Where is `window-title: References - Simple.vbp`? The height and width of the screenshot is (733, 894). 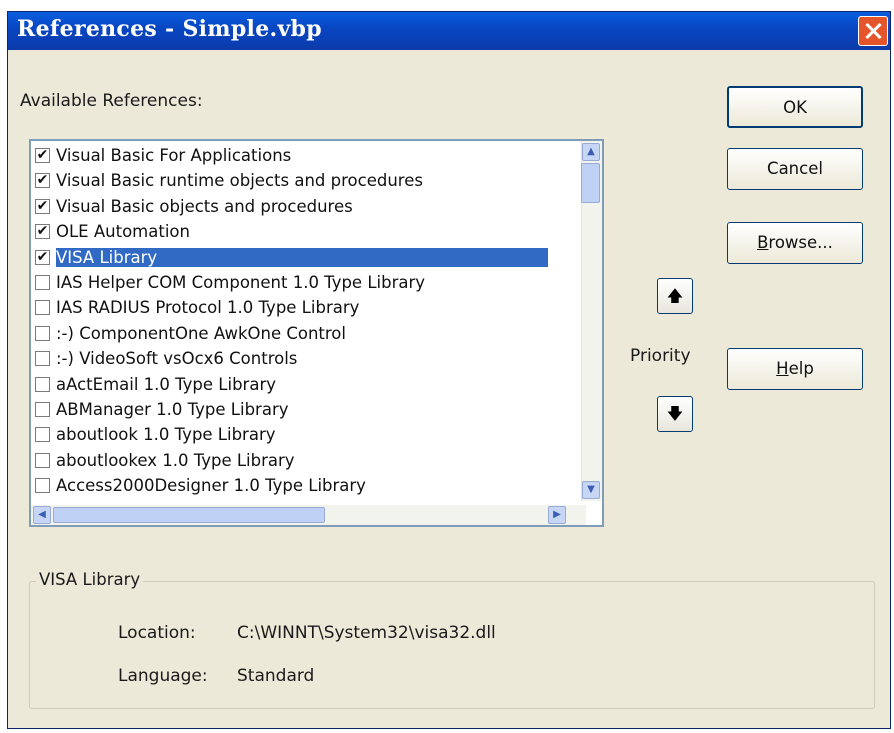 window-title: References - Simple.vbp is located at coordinates (169, 29).